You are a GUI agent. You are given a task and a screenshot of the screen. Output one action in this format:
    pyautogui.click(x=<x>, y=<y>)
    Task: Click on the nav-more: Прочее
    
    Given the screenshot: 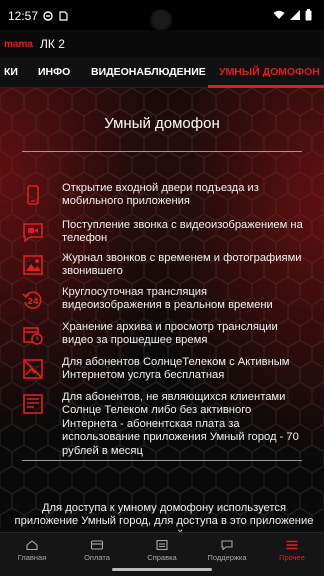 What is the action you would take?
    pyautogui.click(x=292, y=548)
    